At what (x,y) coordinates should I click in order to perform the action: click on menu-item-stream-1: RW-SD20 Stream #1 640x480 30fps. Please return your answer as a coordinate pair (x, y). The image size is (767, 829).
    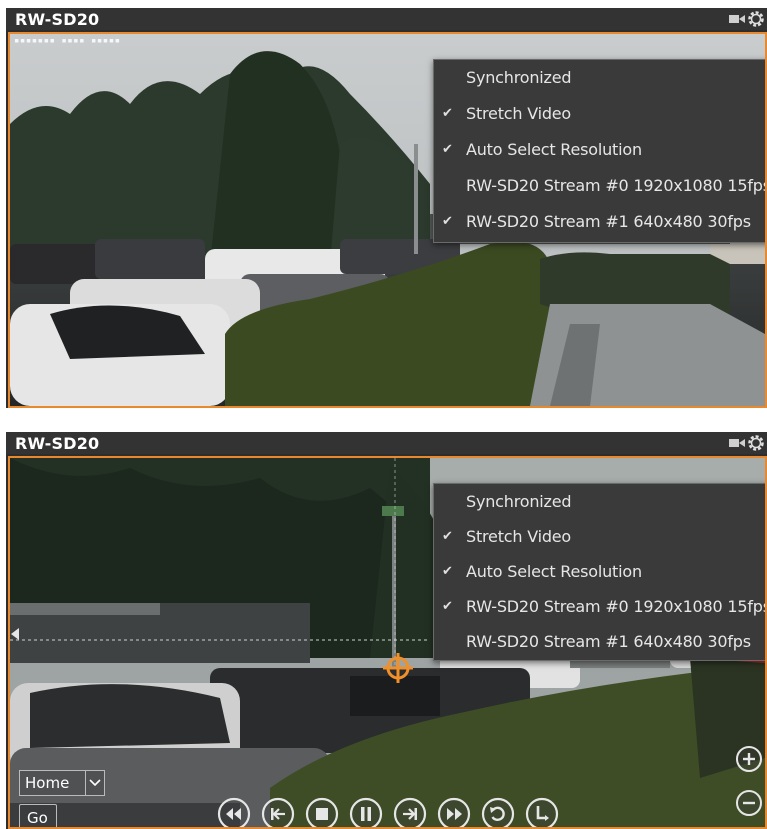
    Looking at the image, I should click on (599, 642).